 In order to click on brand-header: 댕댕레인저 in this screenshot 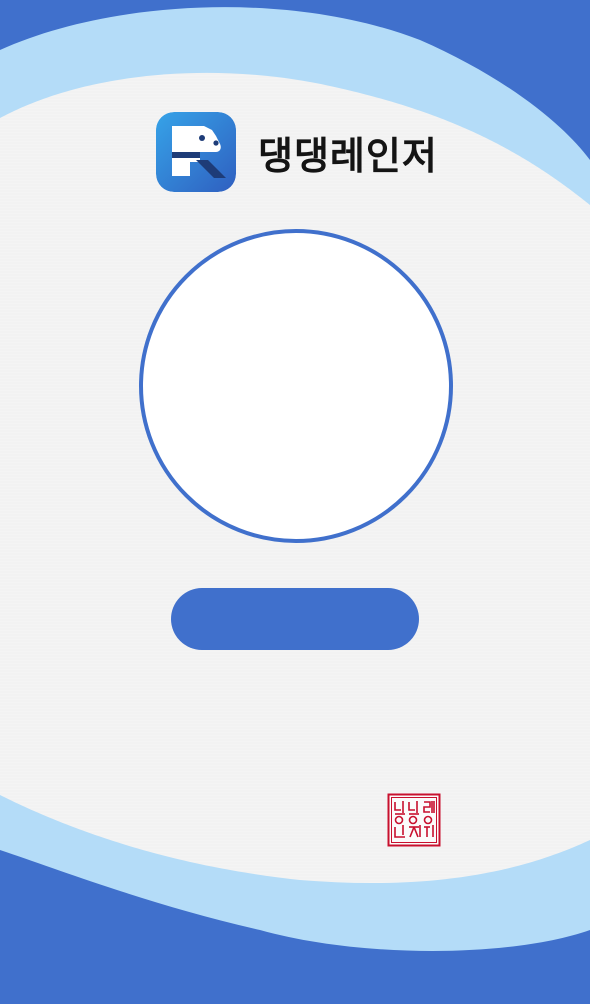, I will do `click(297, 152)`.